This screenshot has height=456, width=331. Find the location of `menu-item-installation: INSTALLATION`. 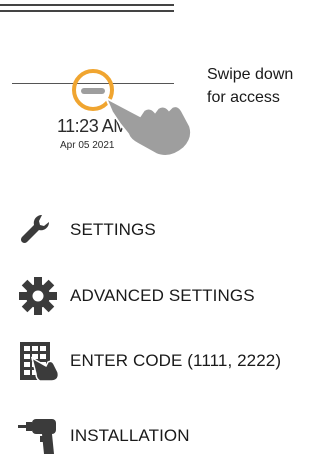

menu-item-installation: INSTALLATION is located at coordinates (173, 436).